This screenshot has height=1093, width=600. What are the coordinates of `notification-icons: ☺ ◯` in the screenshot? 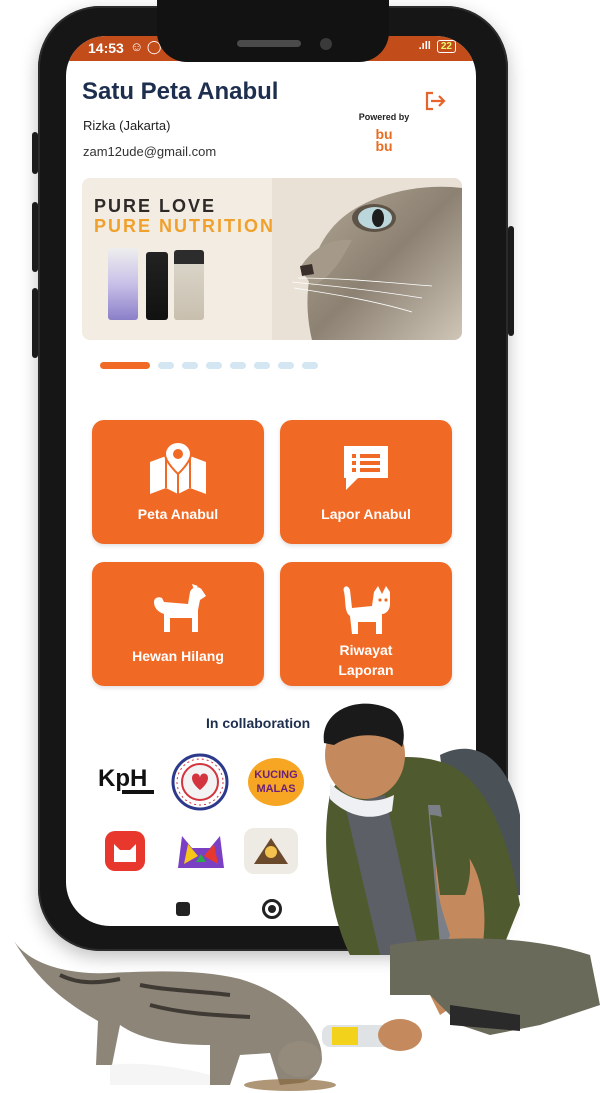 It's located at (146, 46).